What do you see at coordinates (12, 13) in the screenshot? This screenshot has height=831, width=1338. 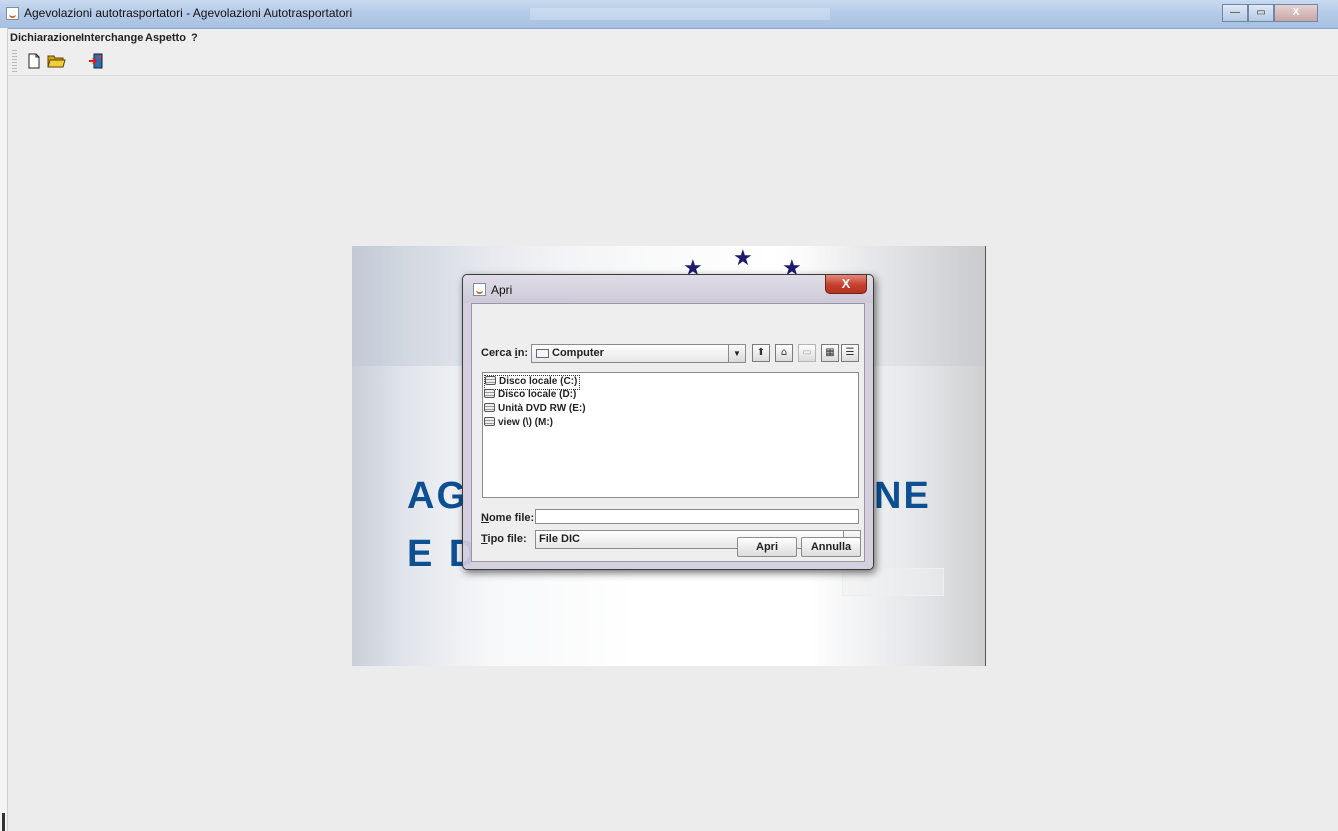 I see `java-app-icon` at bounding box center [12, 13].